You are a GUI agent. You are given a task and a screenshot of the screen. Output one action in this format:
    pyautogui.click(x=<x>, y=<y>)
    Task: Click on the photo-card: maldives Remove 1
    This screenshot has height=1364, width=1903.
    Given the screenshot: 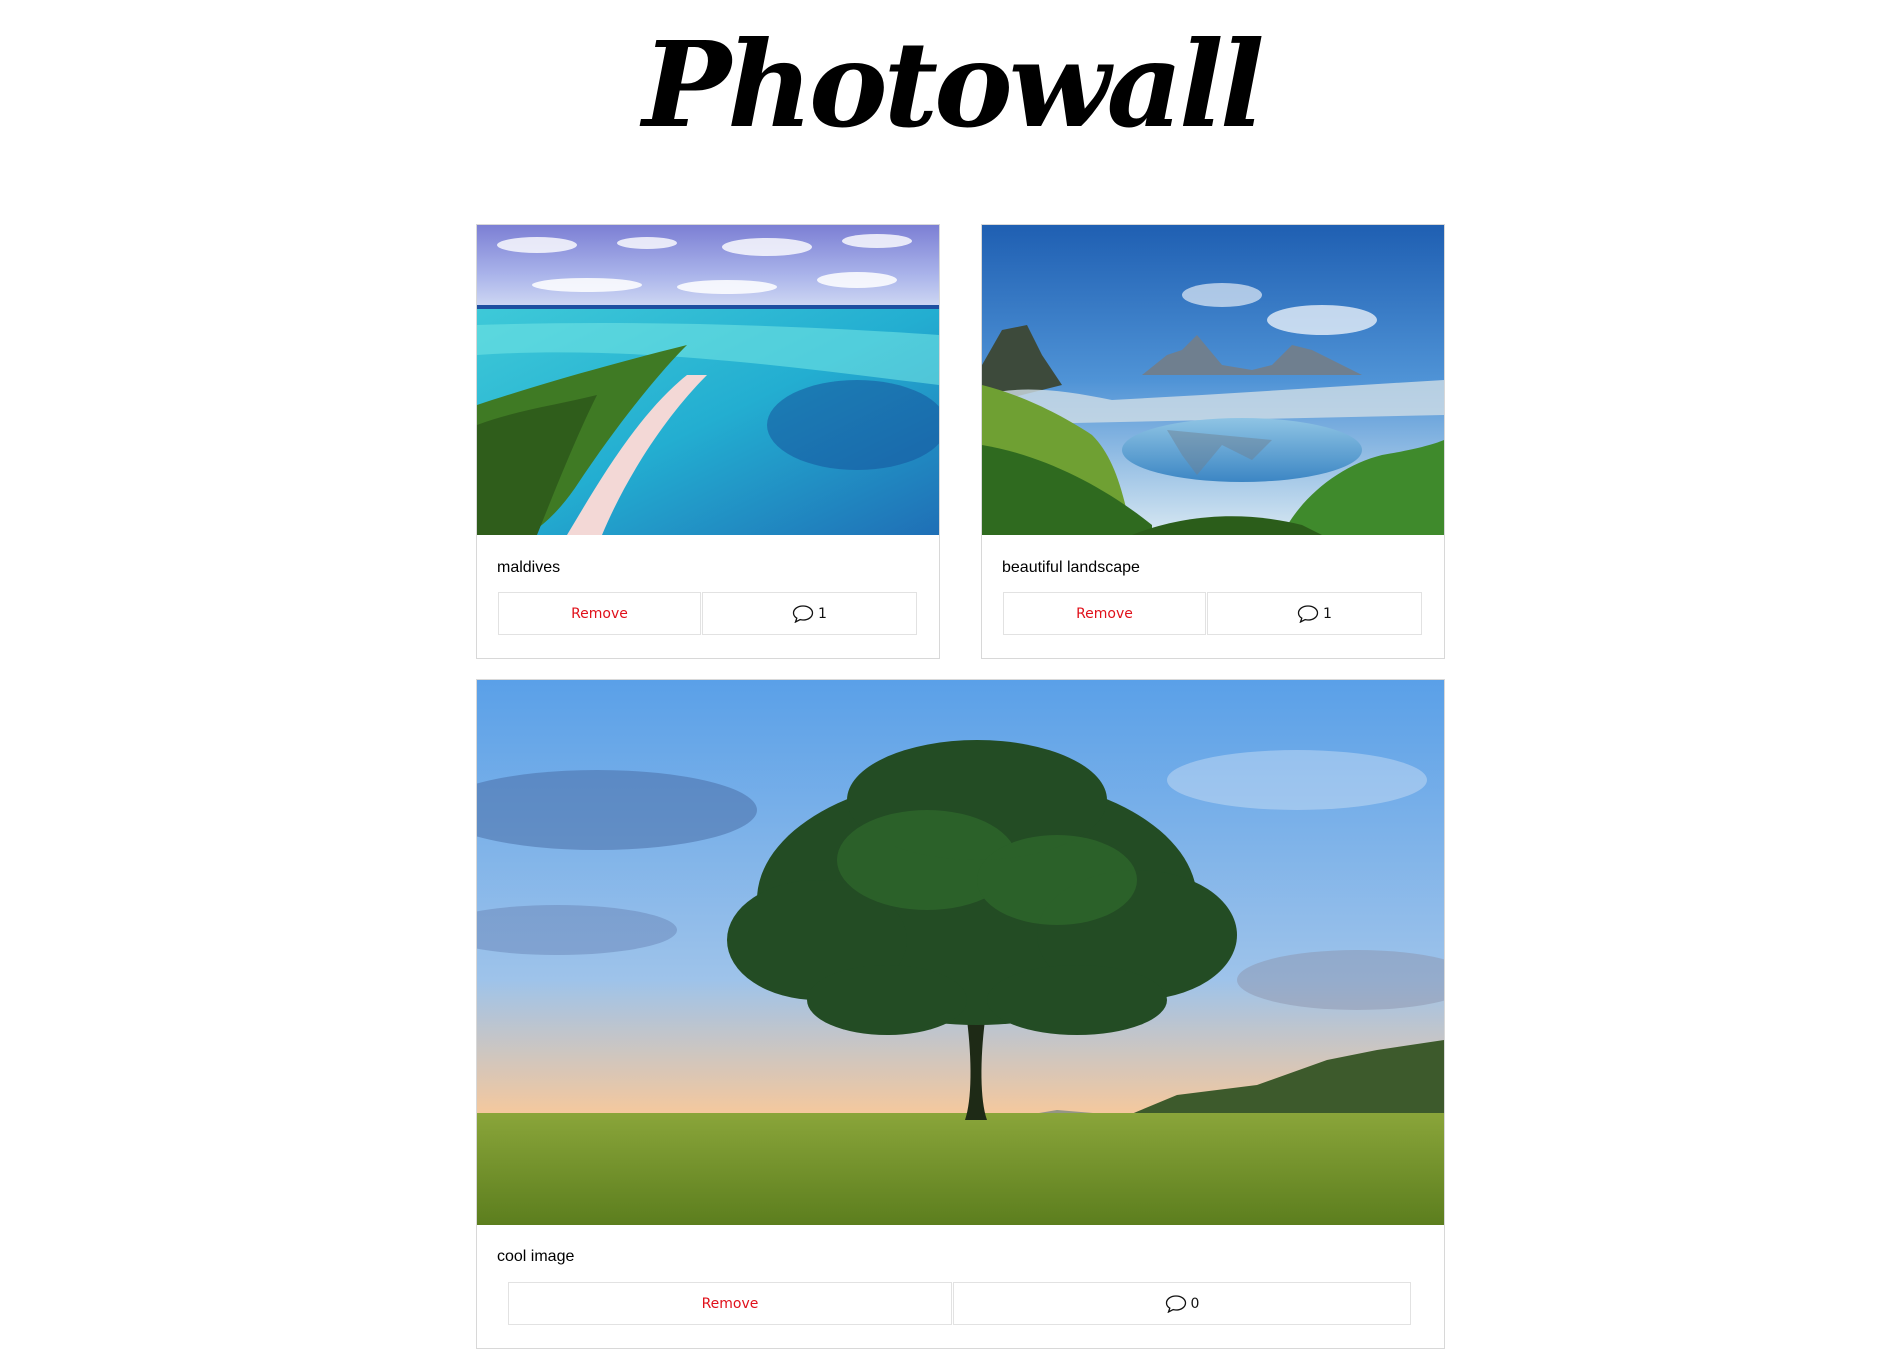 What is the action you would take?
    pyautogui.click(x=708, y=441)
    